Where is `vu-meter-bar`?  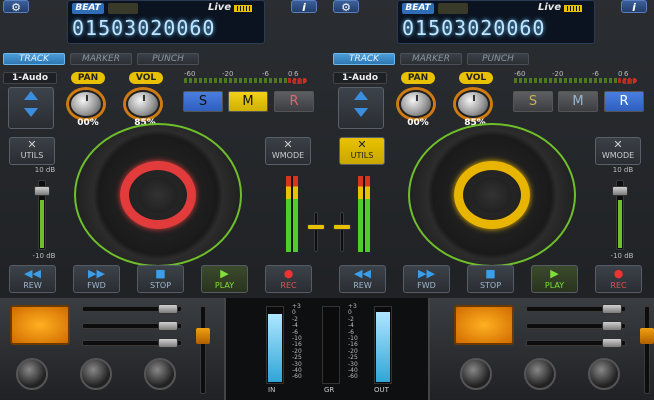
vu-meter-bar is located at coordinates (566, 80).